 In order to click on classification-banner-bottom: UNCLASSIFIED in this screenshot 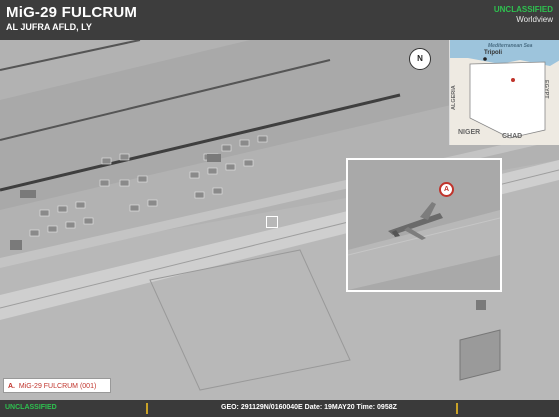, I will do `click(31, 407)`.